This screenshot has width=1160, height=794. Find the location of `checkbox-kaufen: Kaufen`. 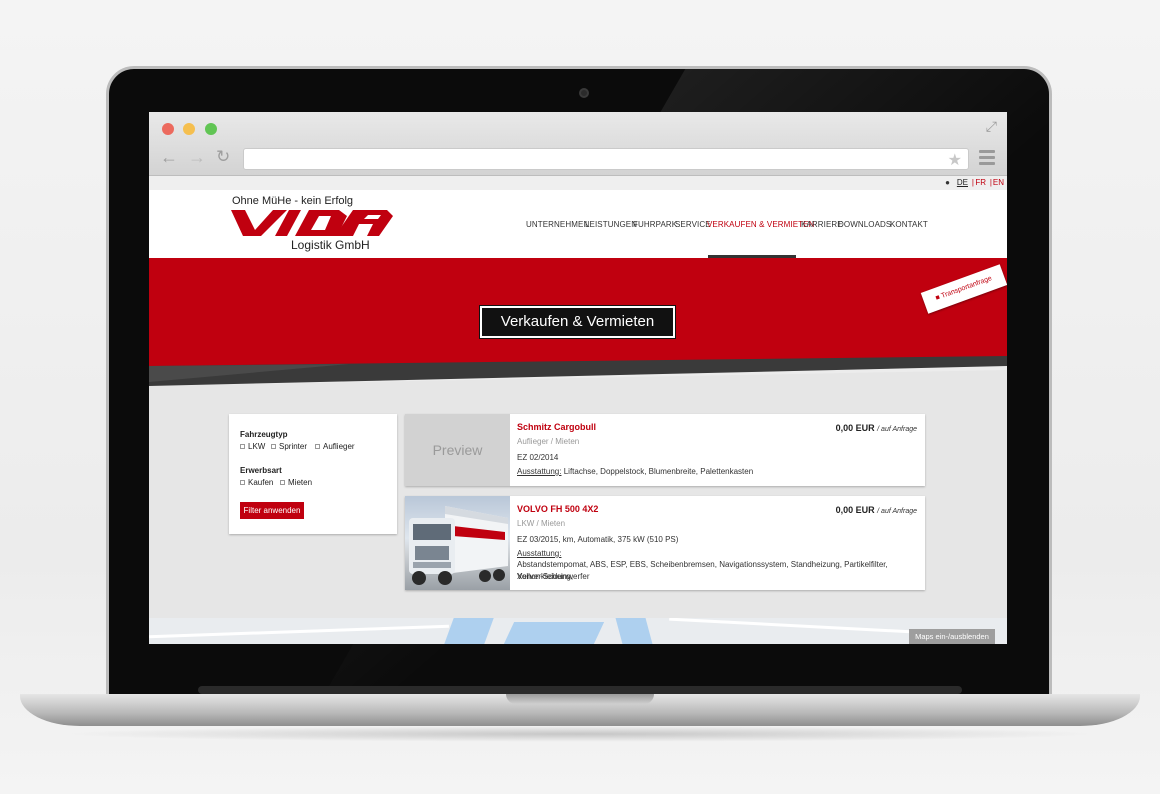

checkbox-kaufen: Kaufen is located at coordinates (256, 482).